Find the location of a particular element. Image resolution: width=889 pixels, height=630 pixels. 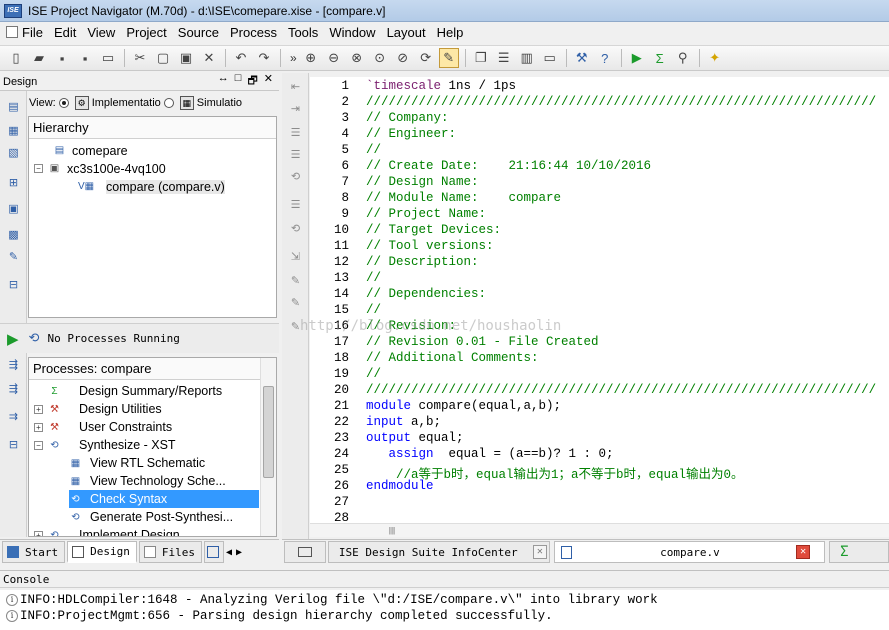

collapse-toggle: − is located at coordinates (38, 168).